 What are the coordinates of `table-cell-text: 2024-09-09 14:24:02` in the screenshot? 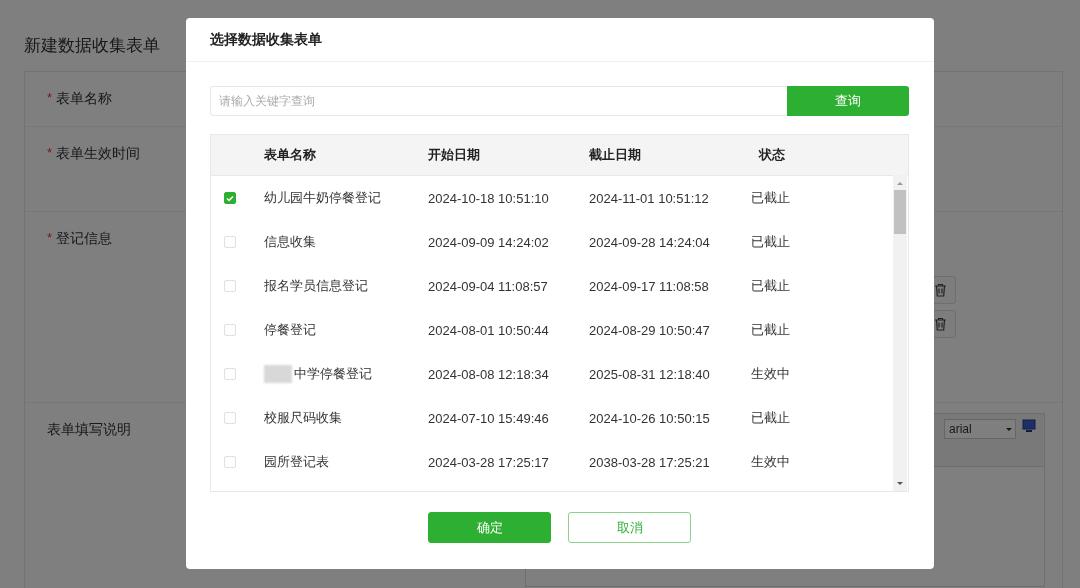 It's located at (489, 242).